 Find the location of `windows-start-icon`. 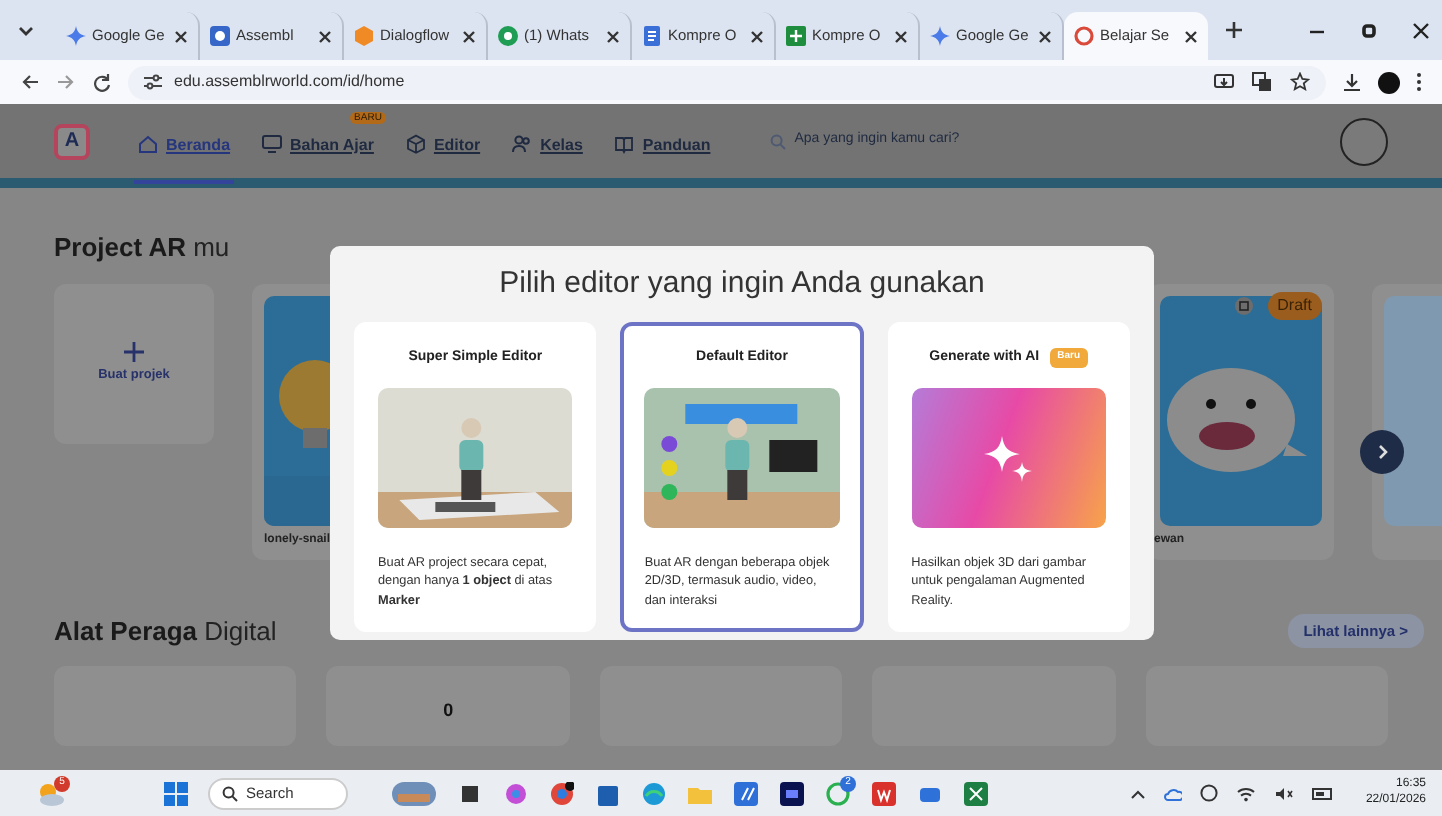

windows-start-icon is located at coordinates (176, 793).